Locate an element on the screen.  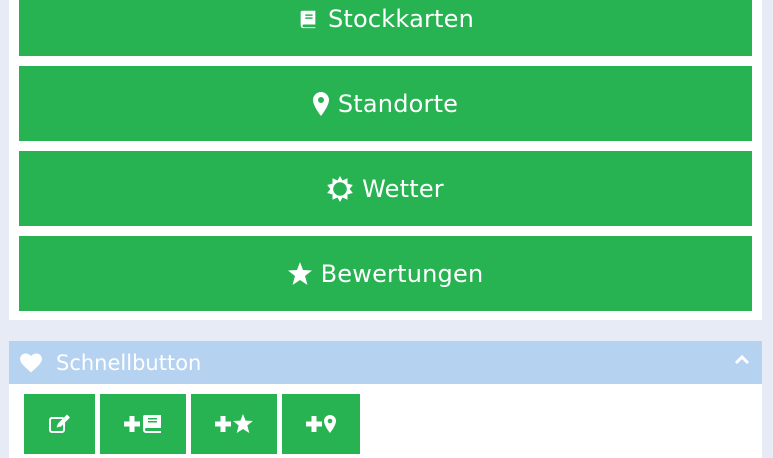
sun-icon is located at coordinates (340, 188).